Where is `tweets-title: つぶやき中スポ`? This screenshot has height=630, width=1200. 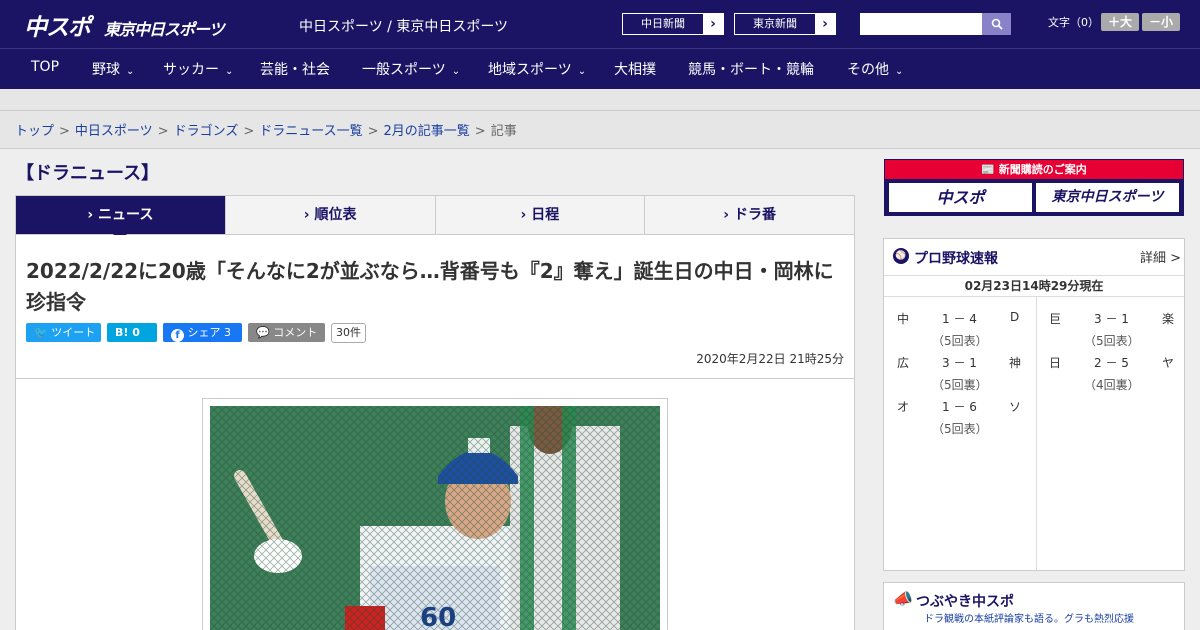 tweets-title: つぶやき中スポ is located at coordinates (965, 601).